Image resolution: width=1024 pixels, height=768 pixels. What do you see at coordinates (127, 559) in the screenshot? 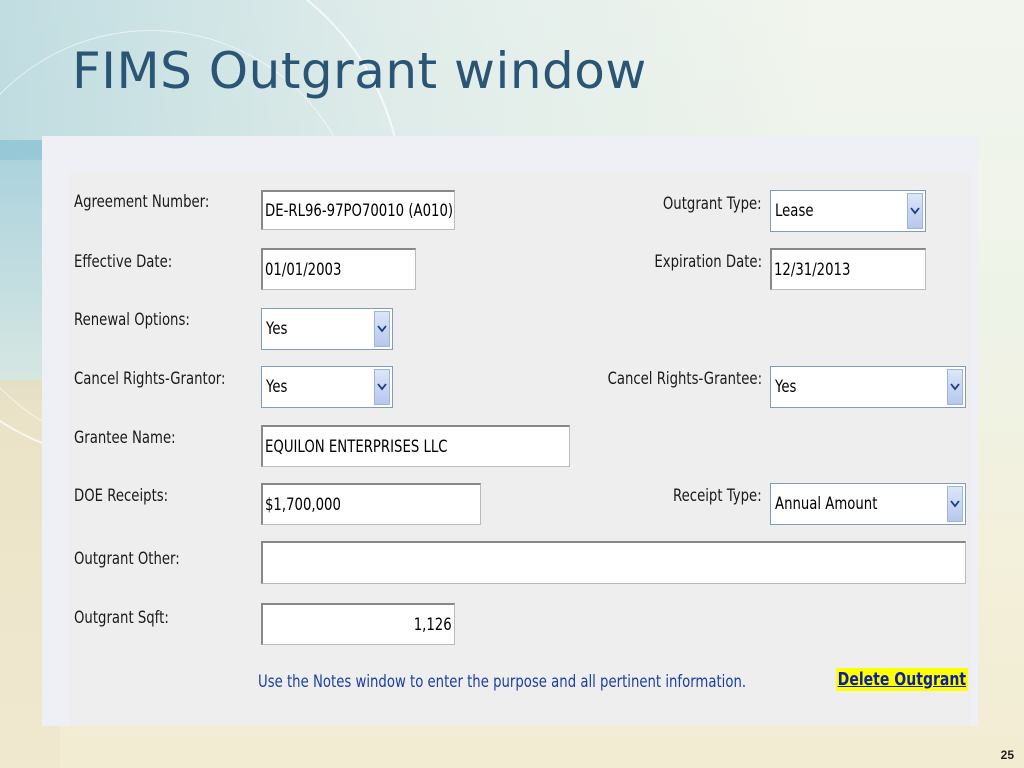
I see `outgrant-other-label: Outgrant Other:` at bounding box center [127, 559].